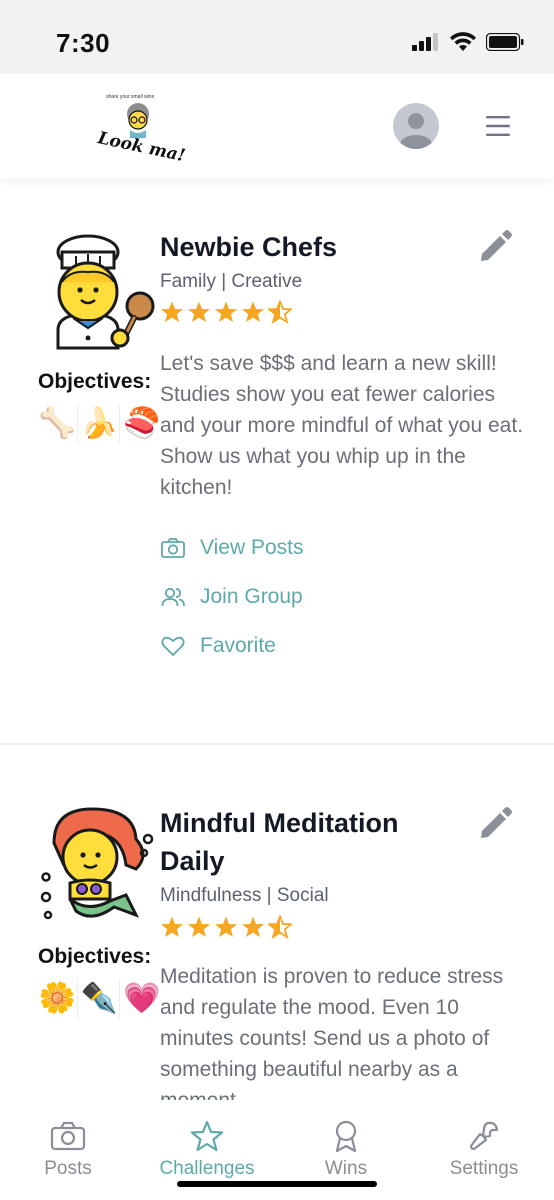 This screenshot has width=554, height=1200. I want to click on join-group-label: Join Group, so click(251, 596).